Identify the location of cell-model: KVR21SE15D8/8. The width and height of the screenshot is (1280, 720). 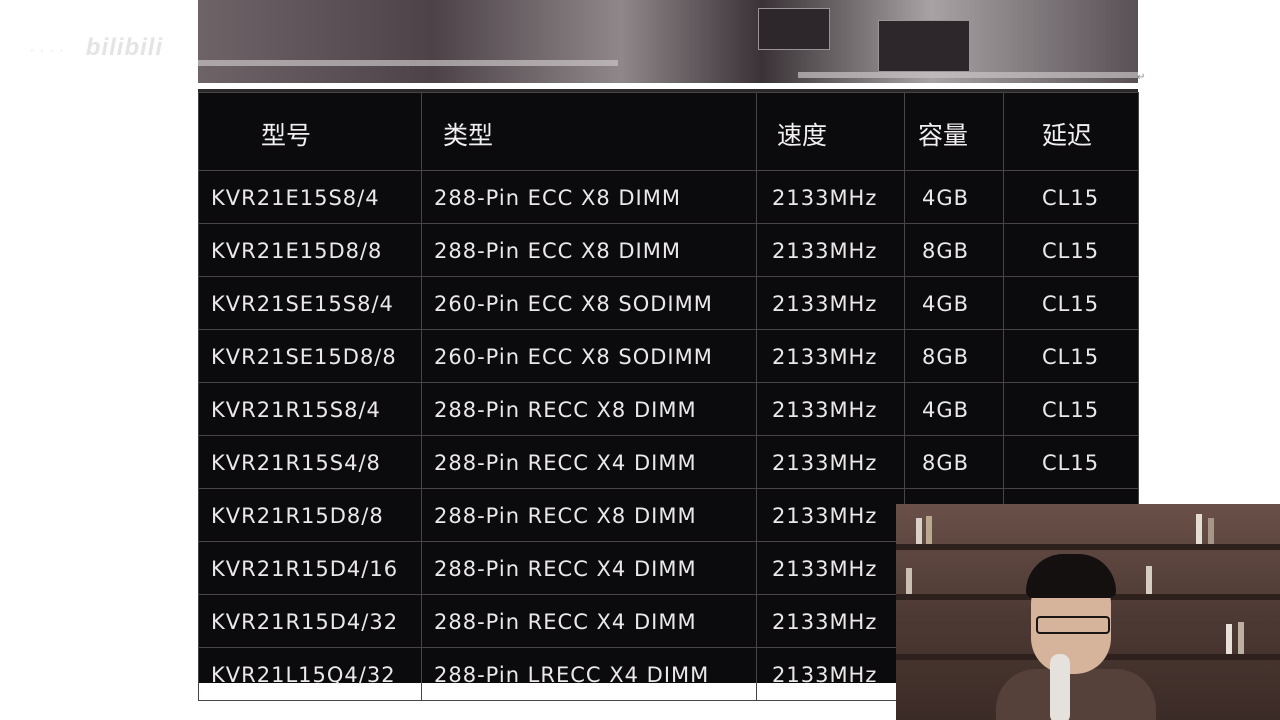
(310, 356).